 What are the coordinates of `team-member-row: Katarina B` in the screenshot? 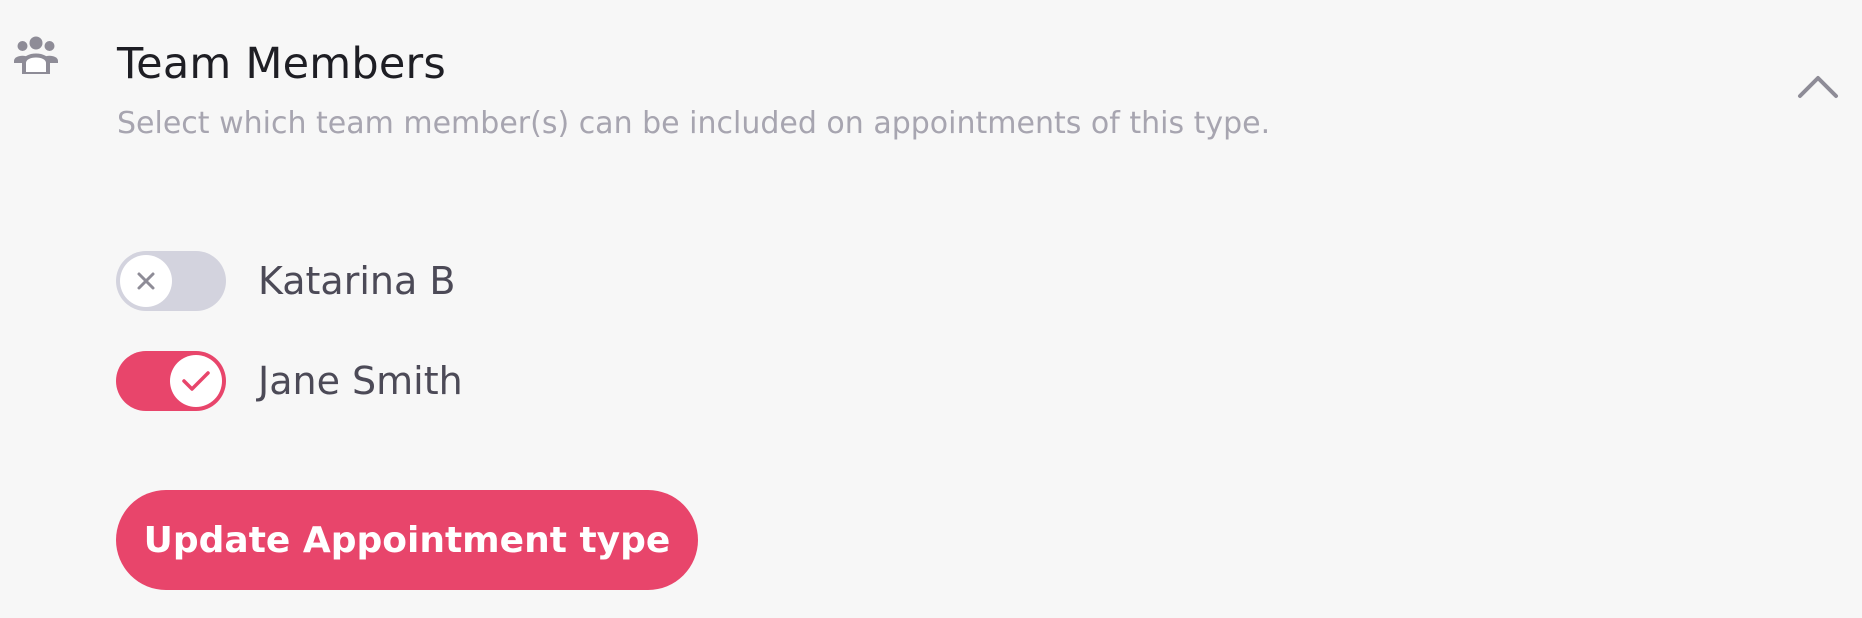 It's located at (285, 281).